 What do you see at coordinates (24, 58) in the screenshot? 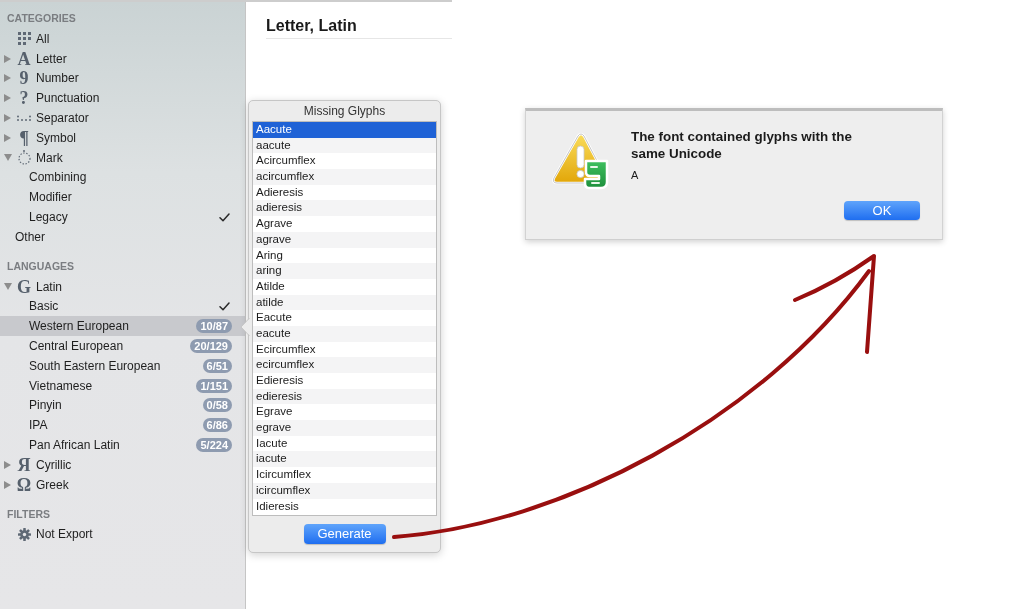
I see `glyph-icon: A` at bounding box center [24, 58].